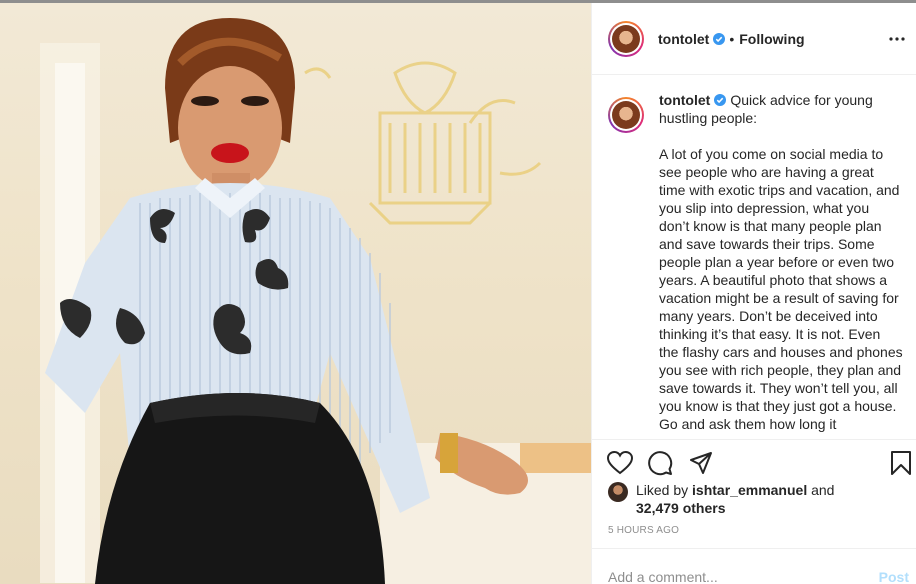 Image resolution: width=916 pixels, height=584 pixels. I want to click on comment-icon, so click(660, 463).